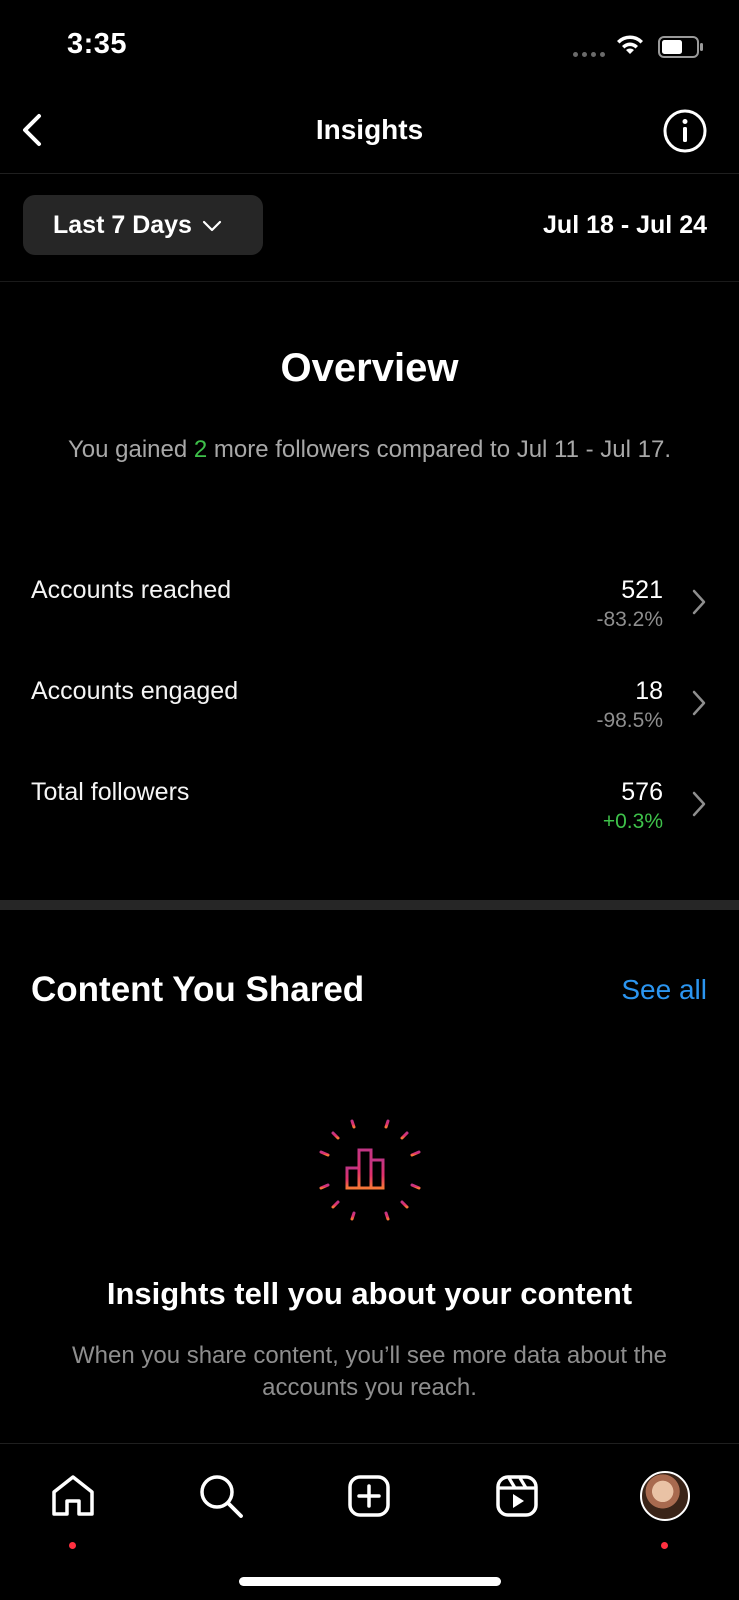 The image size is (739, 1600). I want to click on wifi-icon, so click(630, 44).